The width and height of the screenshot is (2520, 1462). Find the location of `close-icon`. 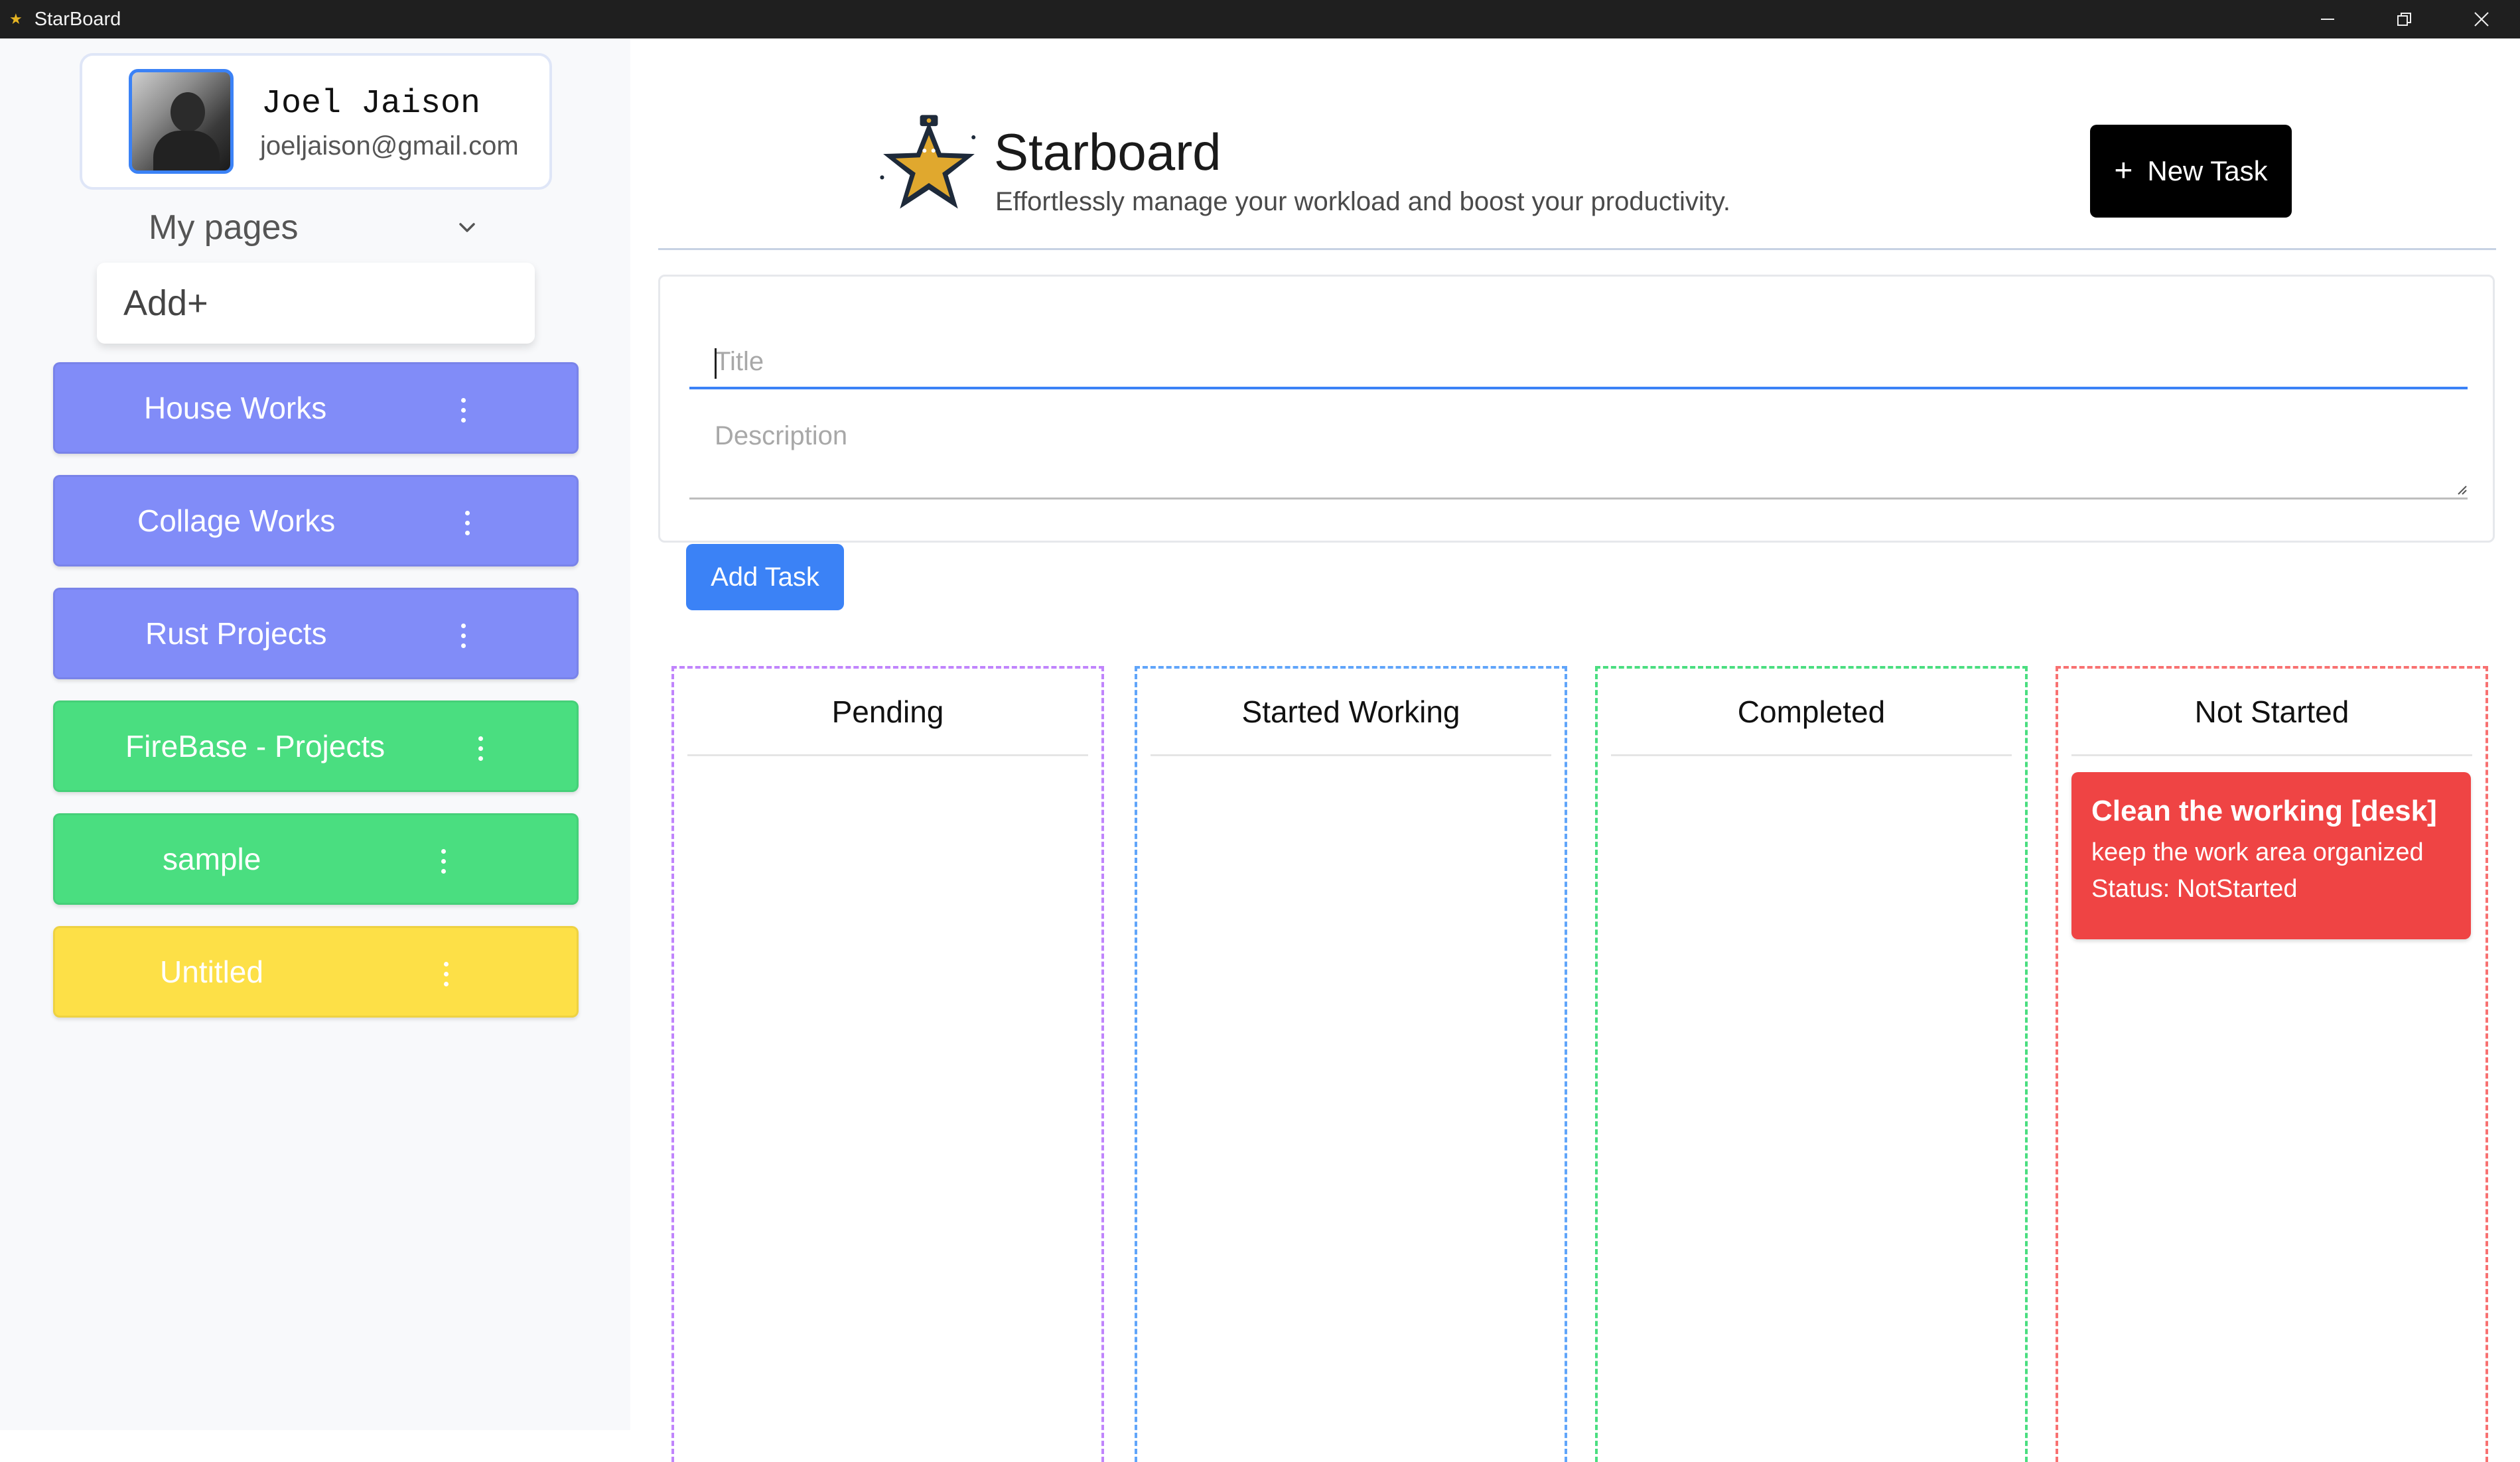

close-icon is located at coordinates (2481, 19).